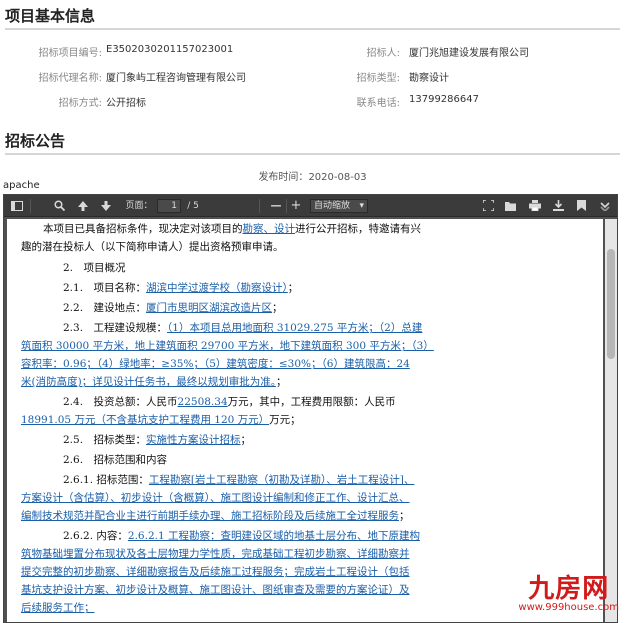  What do you see at coordinates (444, 99) in the screenshot?
I see `info-value-phone: 13799286647` at bounding box center [444, 99].